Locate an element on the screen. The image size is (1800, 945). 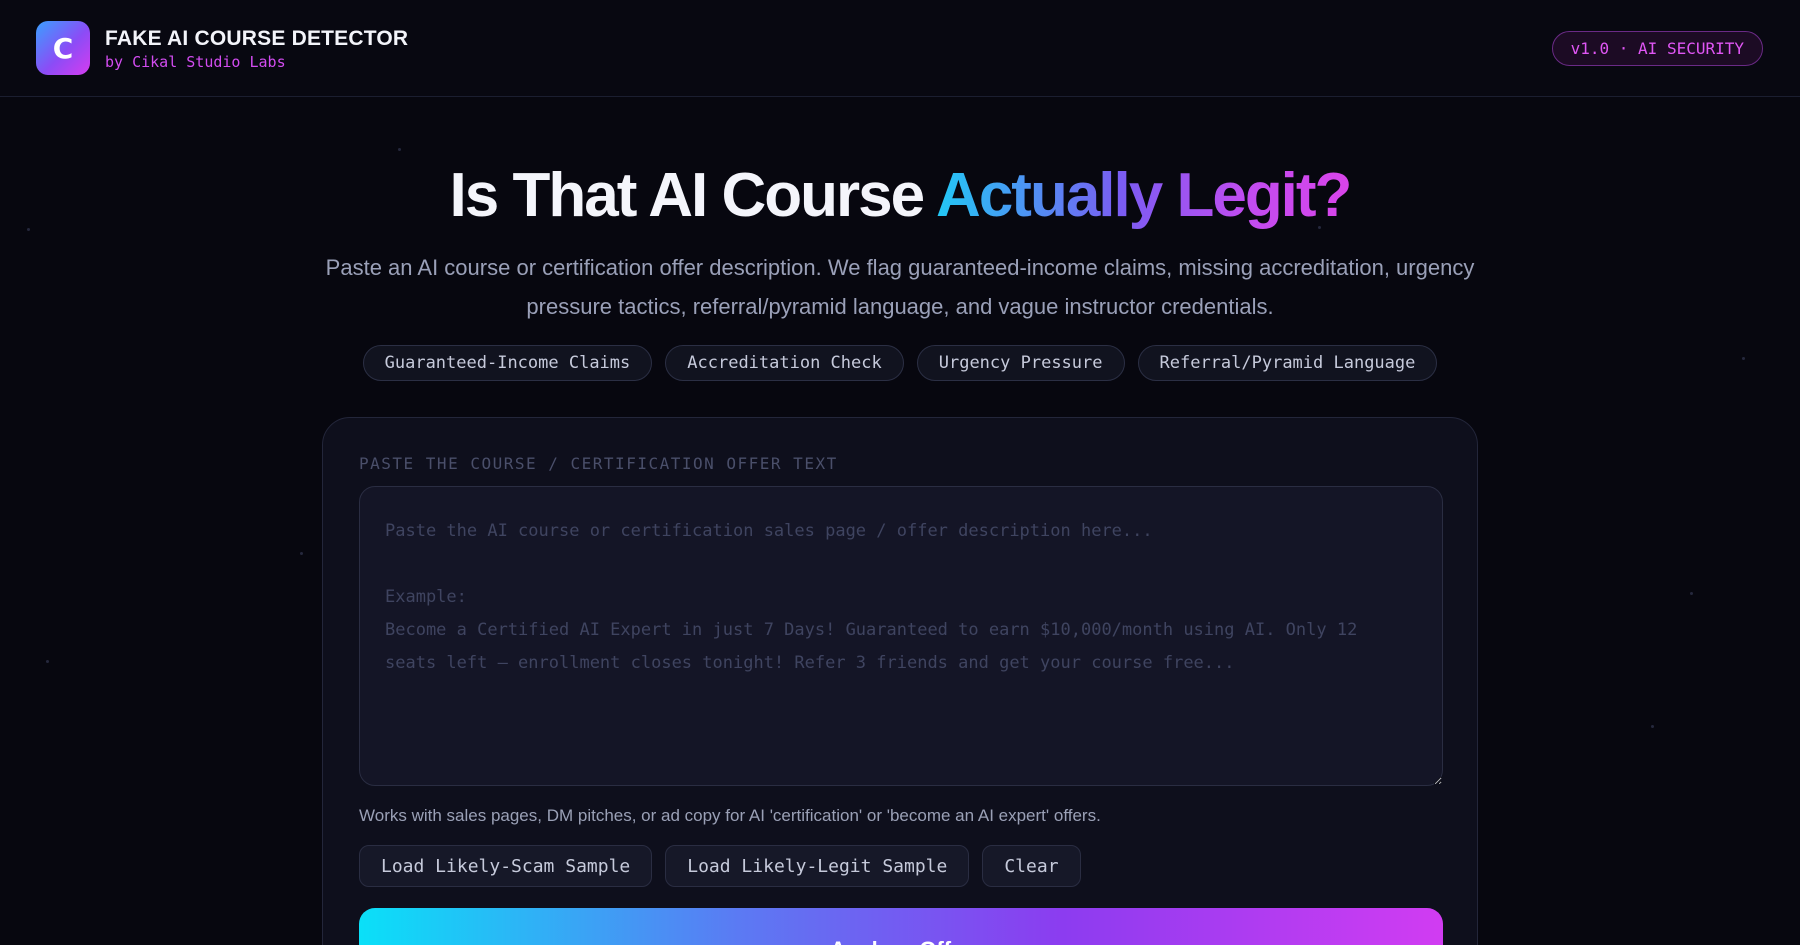
feature-tag-urgency: Urgency Pressure is located at coordinates (1020, 363).